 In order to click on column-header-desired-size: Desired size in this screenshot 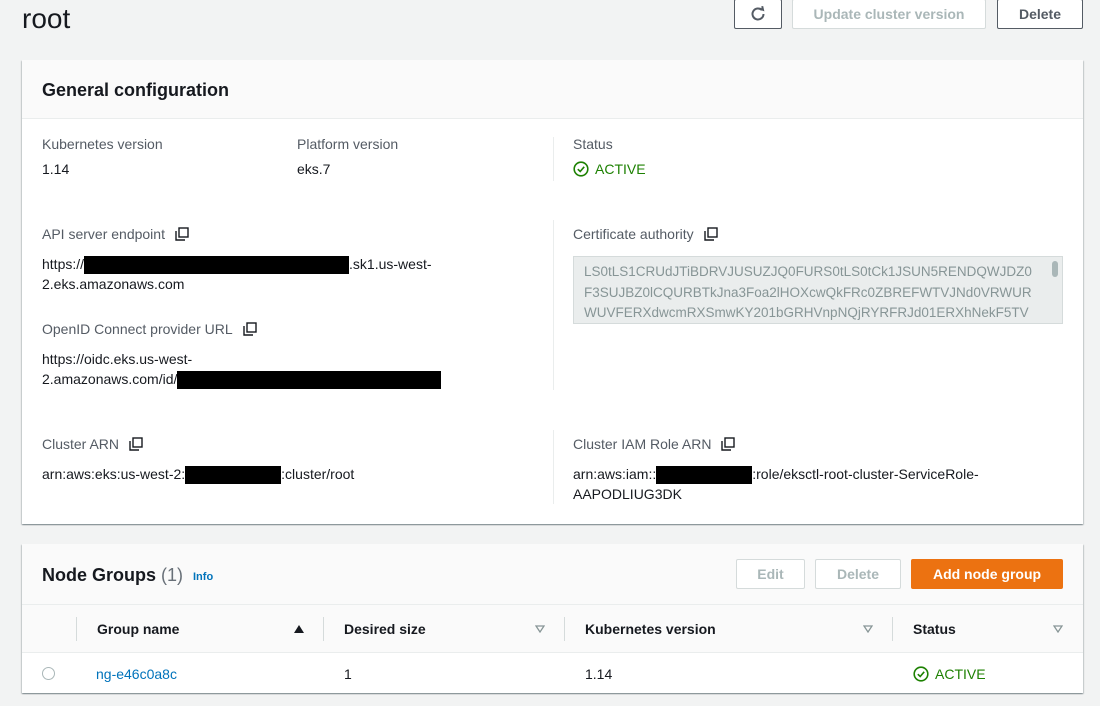, I will do `click(385, 629)`.